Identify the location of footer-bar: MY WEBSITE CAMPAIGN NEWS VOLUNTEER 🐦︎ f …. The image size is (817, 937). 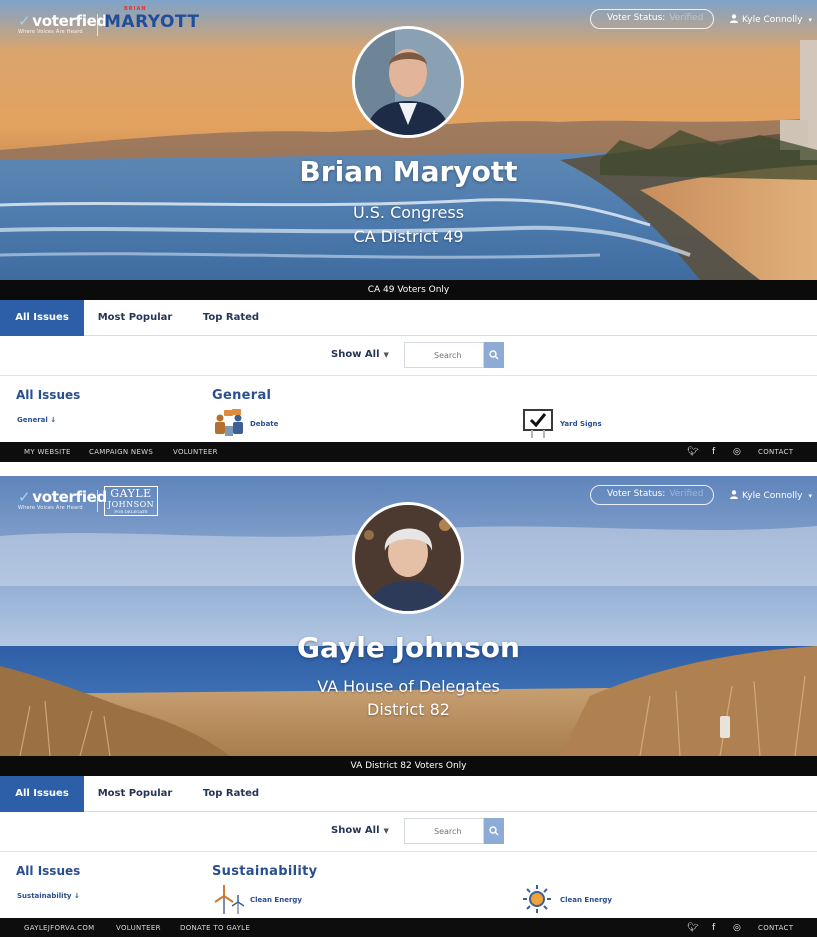
(408, 452).